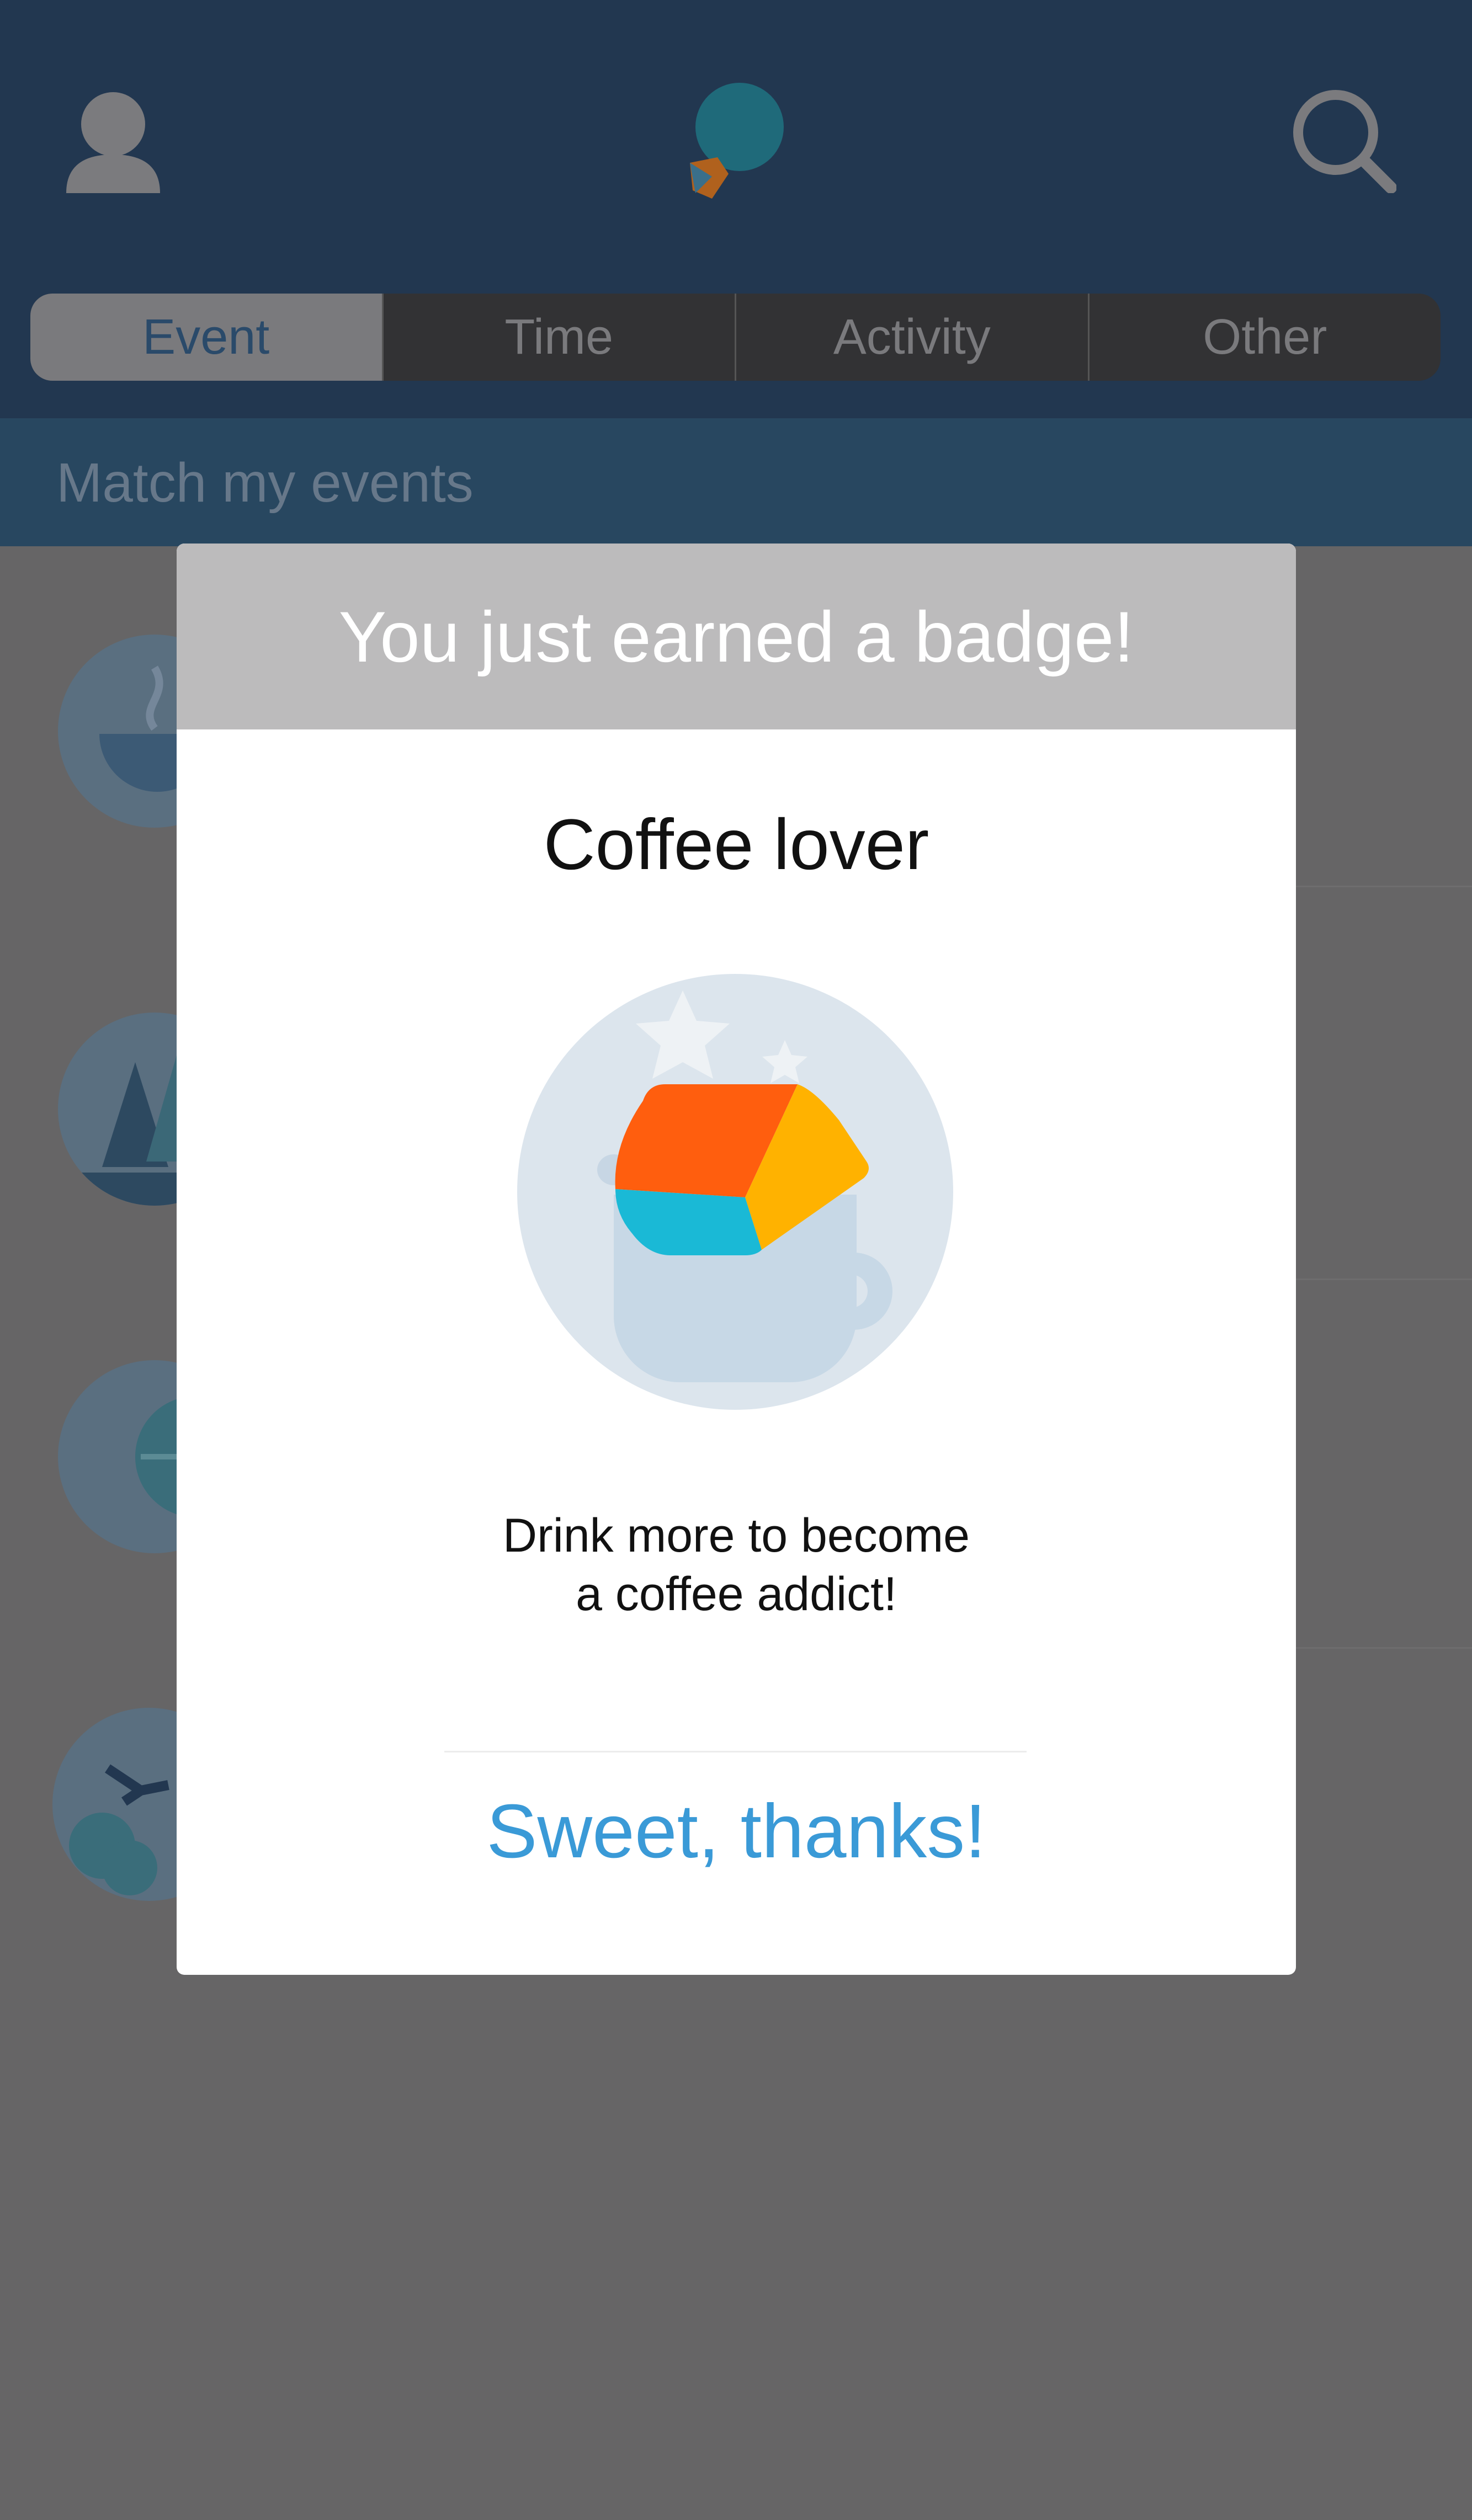 Image resolution: width=1472 pixels, height=2520 pixels. I want to click on badge-name: Coffee lover, so click(736, 844).